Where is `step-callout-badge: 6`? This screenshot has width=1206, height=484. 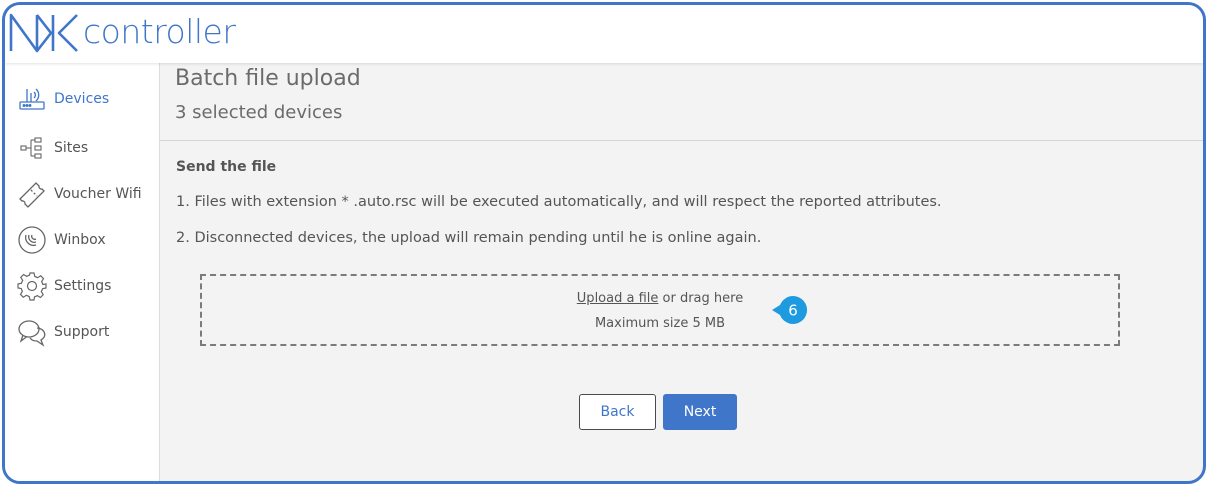 step-callout-badge: 6 is located at coordinates (790, 310).